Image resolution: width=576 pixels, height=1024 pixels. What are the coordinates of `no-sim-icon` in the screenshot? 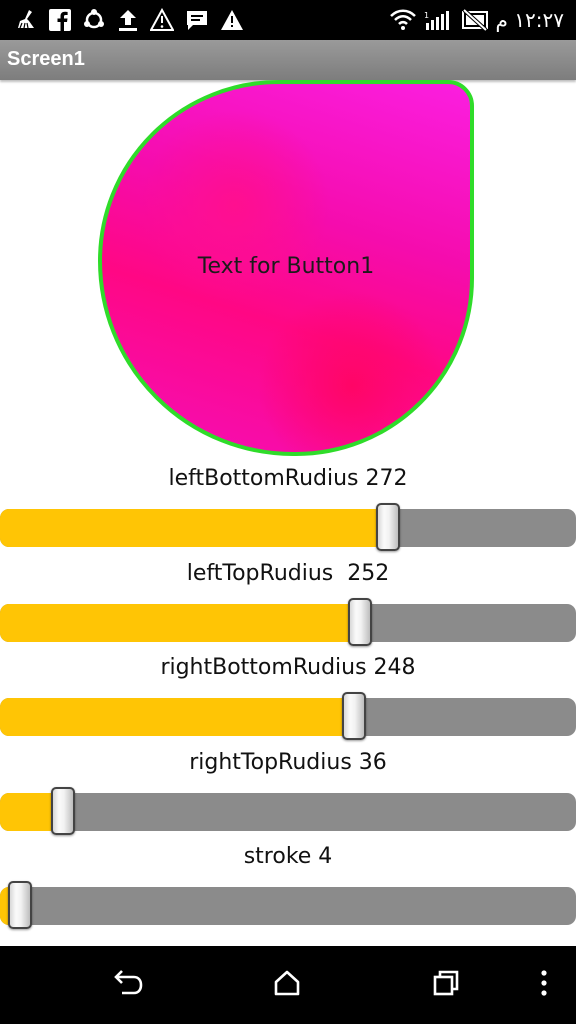 It's located at (474, 20).